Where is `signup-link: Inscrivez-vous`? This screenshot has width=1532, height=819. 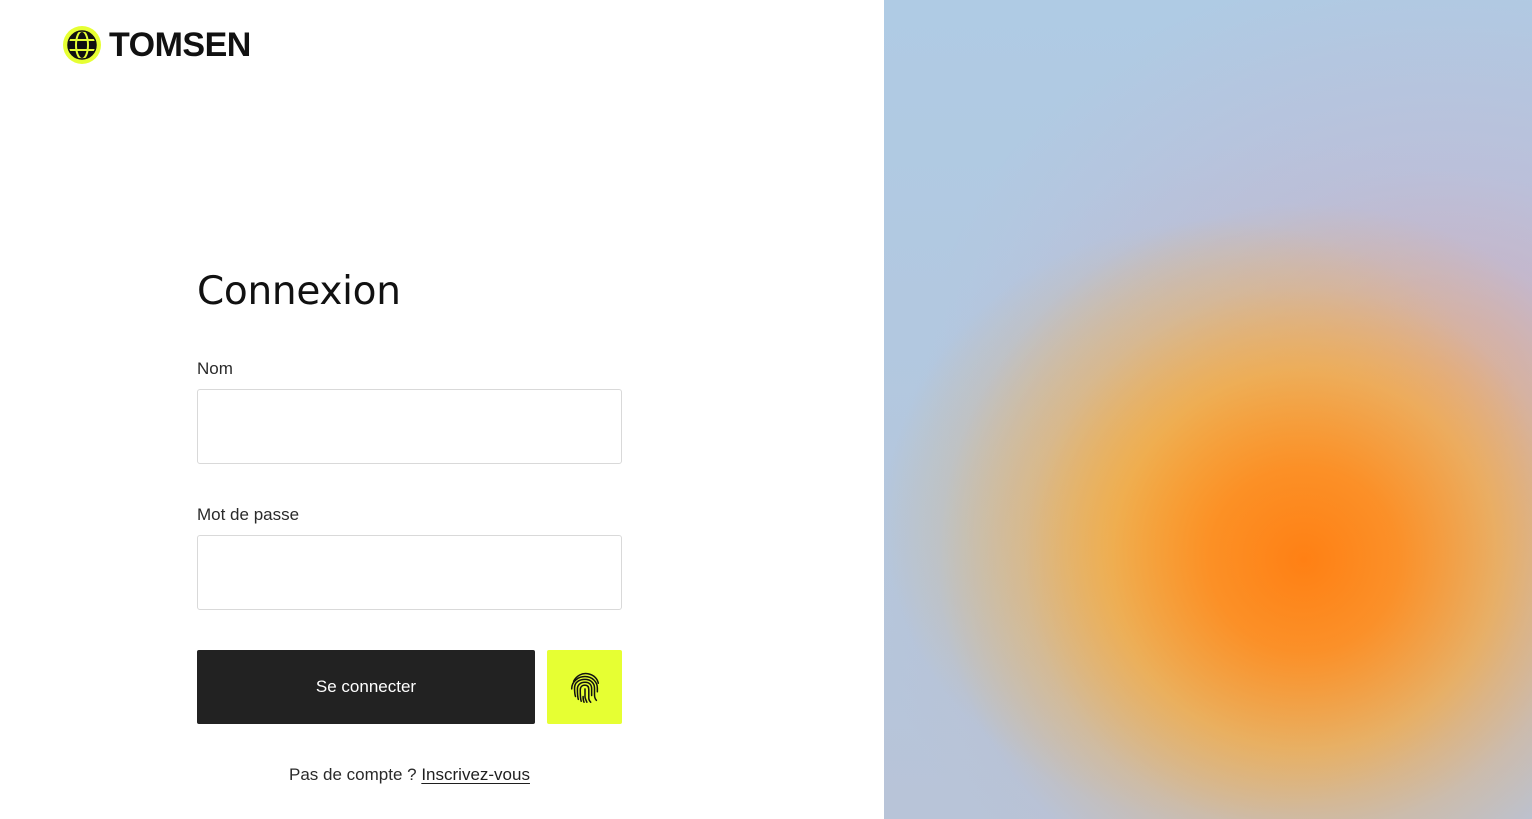
signup-link: Inscrivez-vous is located at coordinates (475, 774).